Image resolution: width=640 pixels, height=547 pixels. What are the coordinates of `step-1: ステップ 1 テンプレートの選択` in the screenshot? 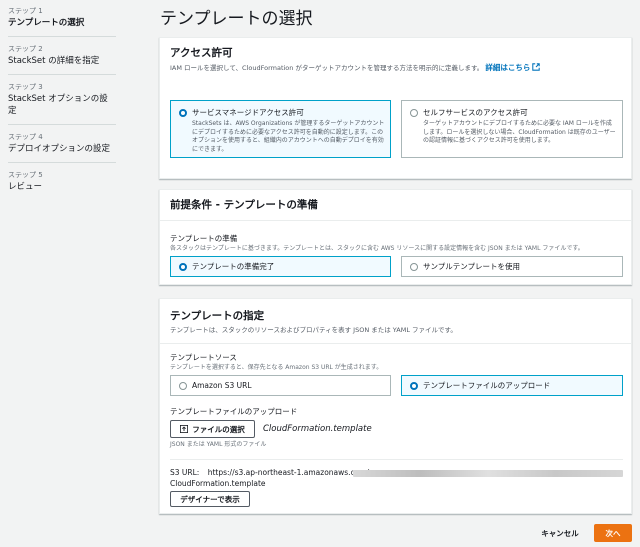 It's located at (62, 16).